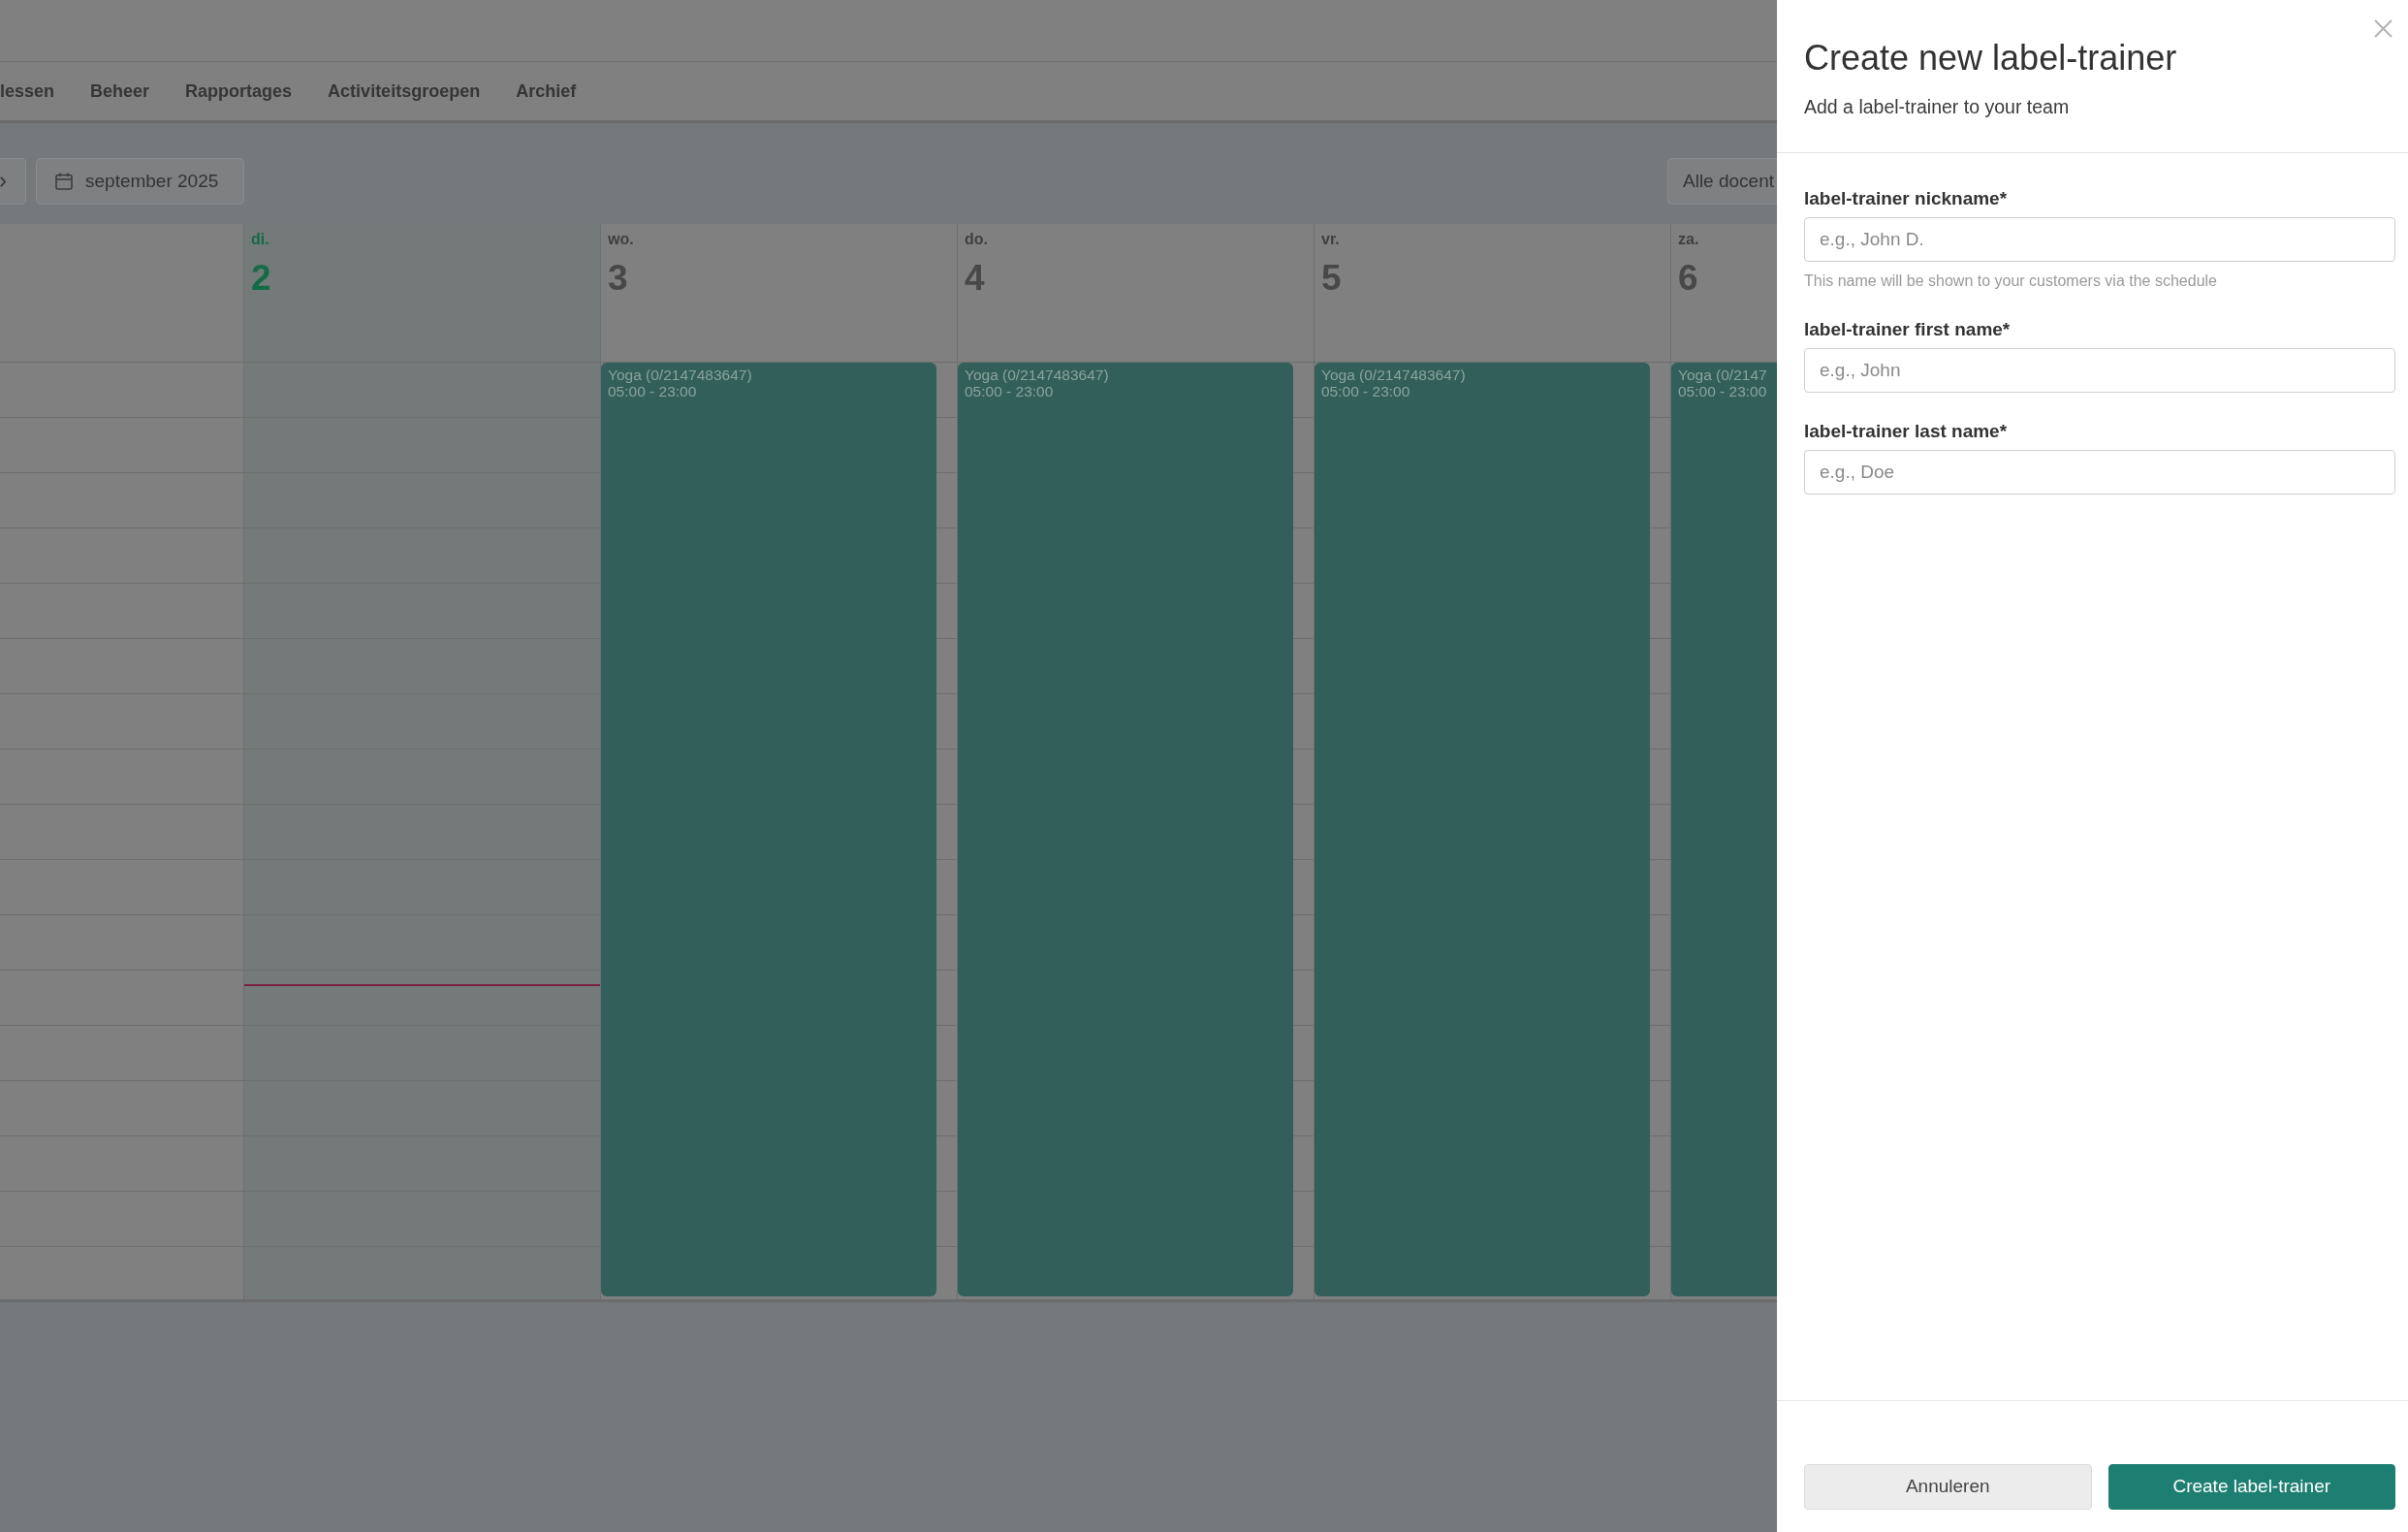 The width and height of the screenshot is (2408, 1532). What do you see at coordinates (64, 181) in the screenshot?
I see `calendar-icon` at bounding box center [64, 181].